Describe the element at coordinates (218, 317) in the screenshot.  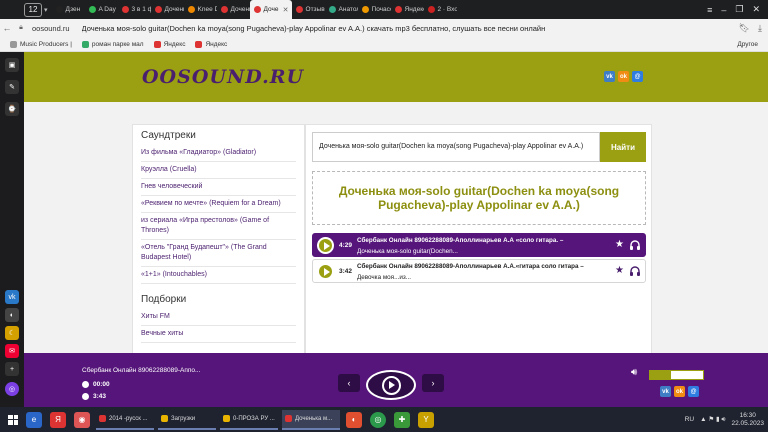
I see `sidebar-link: Хиты FM` at that location.